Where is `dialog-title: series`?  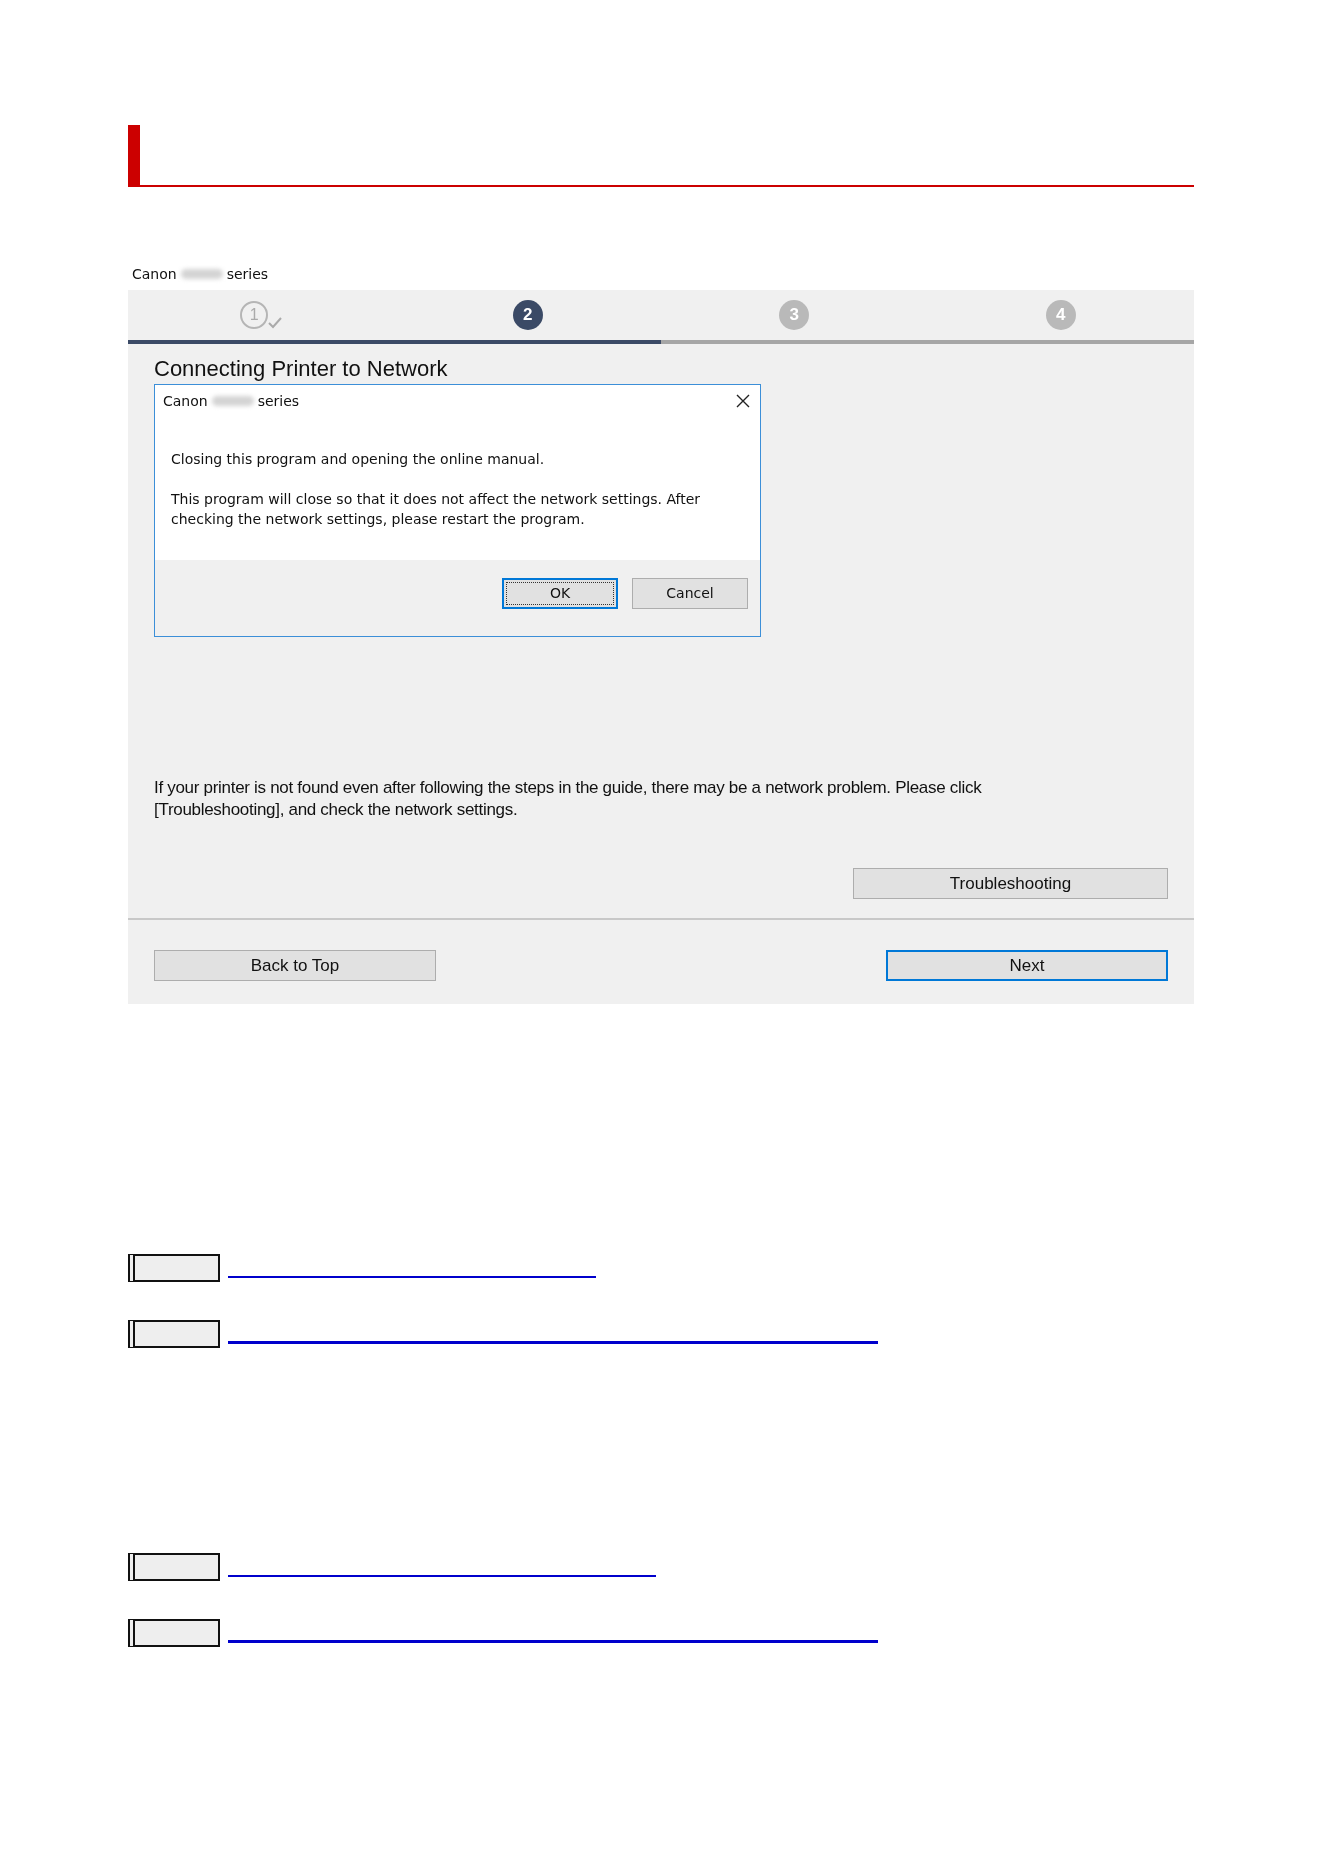 dialog-title: series is located at coordinates (278, 401).